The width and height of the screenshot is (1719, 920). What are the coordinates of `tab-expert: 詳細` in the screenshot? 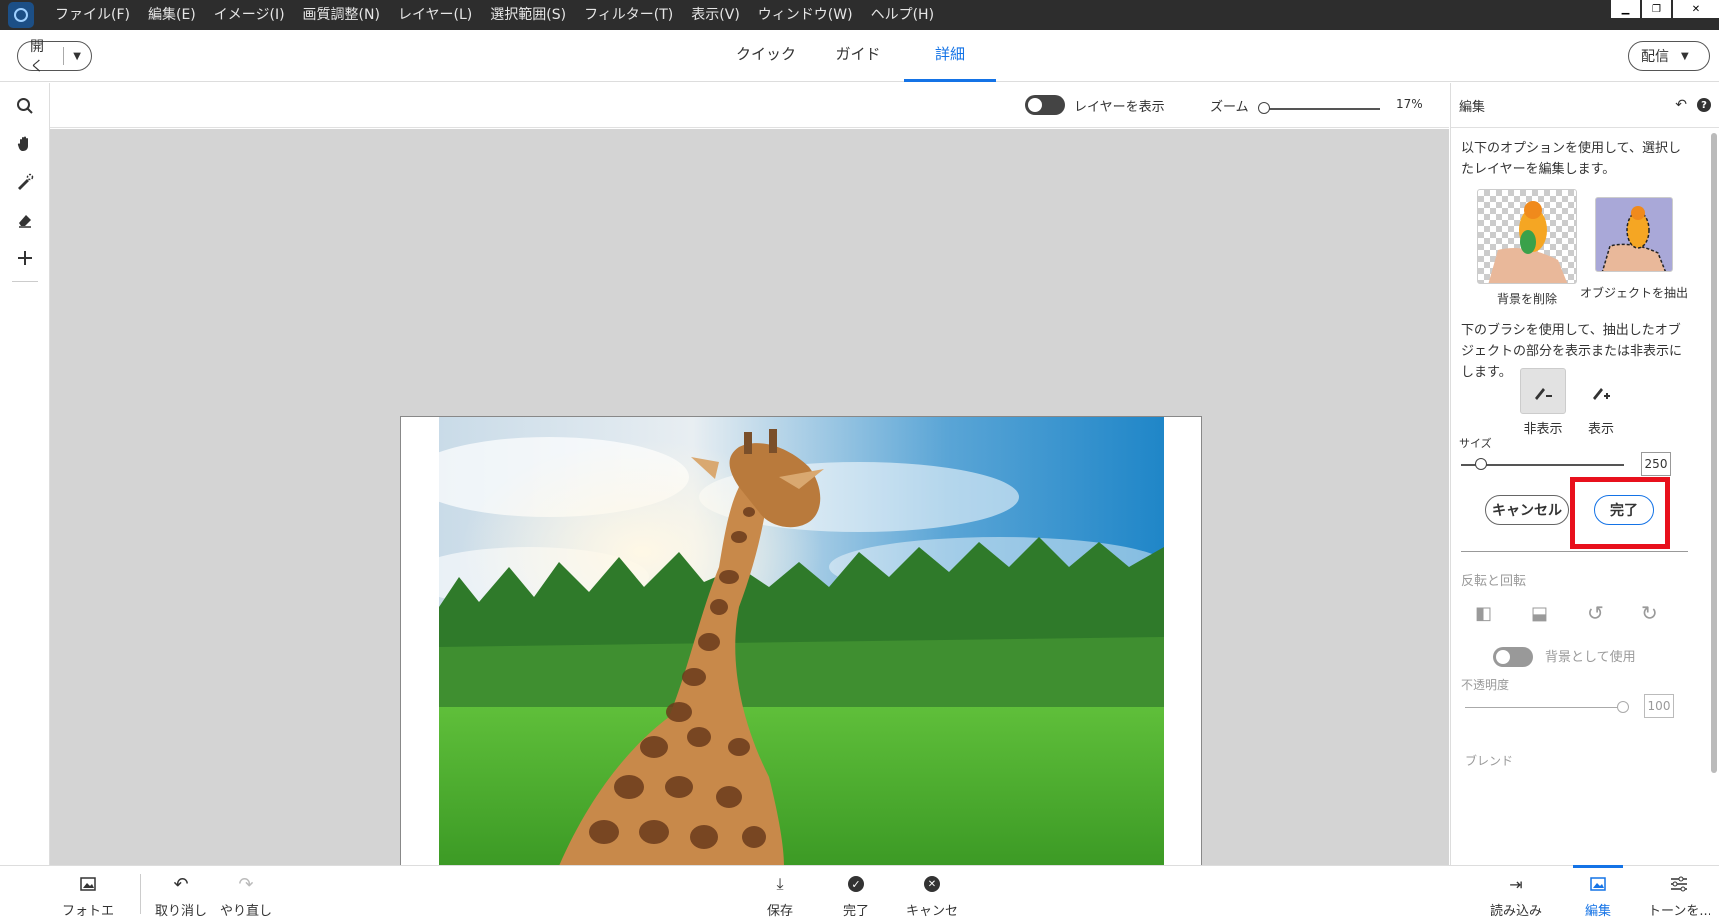 It's located at (950, 56).